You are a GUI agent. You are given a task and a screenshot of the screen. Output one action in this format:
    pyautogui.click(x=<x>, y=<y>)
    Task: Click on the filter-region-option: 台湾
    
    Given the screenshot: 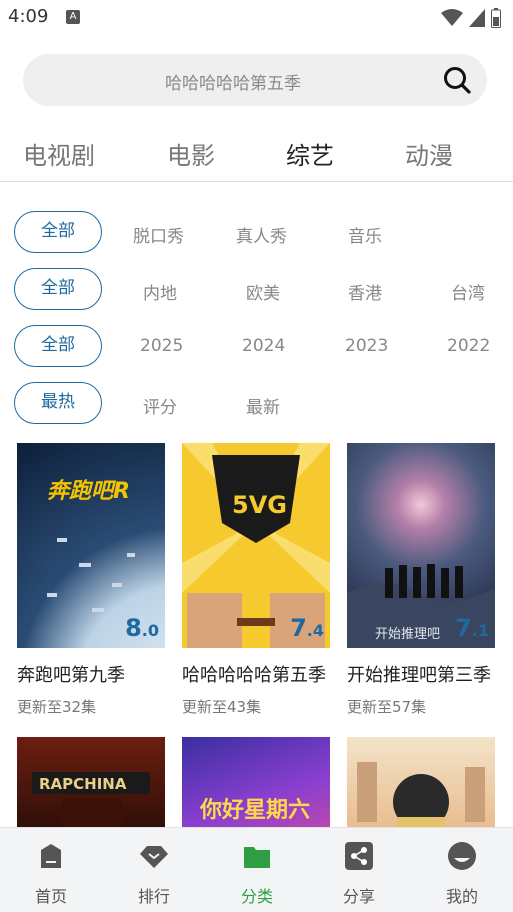 What is the action you would take?
    pyautogui.click(x=468, y=291)
    